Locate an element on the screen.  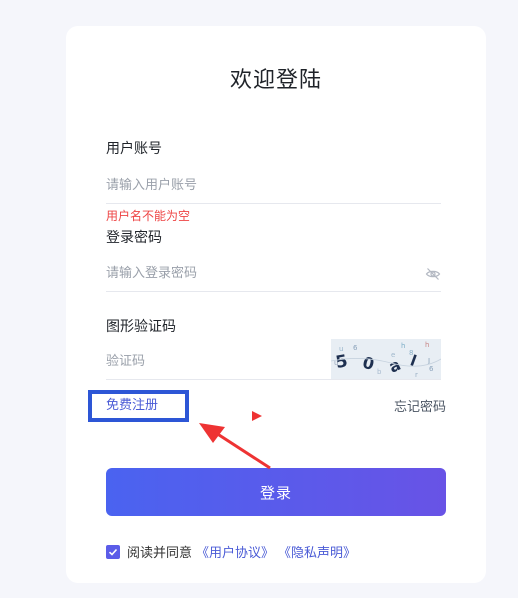
agreement-row: 阅读并同意 《用户协议》 《隐私声明》 is located at coordinates (231, 551).